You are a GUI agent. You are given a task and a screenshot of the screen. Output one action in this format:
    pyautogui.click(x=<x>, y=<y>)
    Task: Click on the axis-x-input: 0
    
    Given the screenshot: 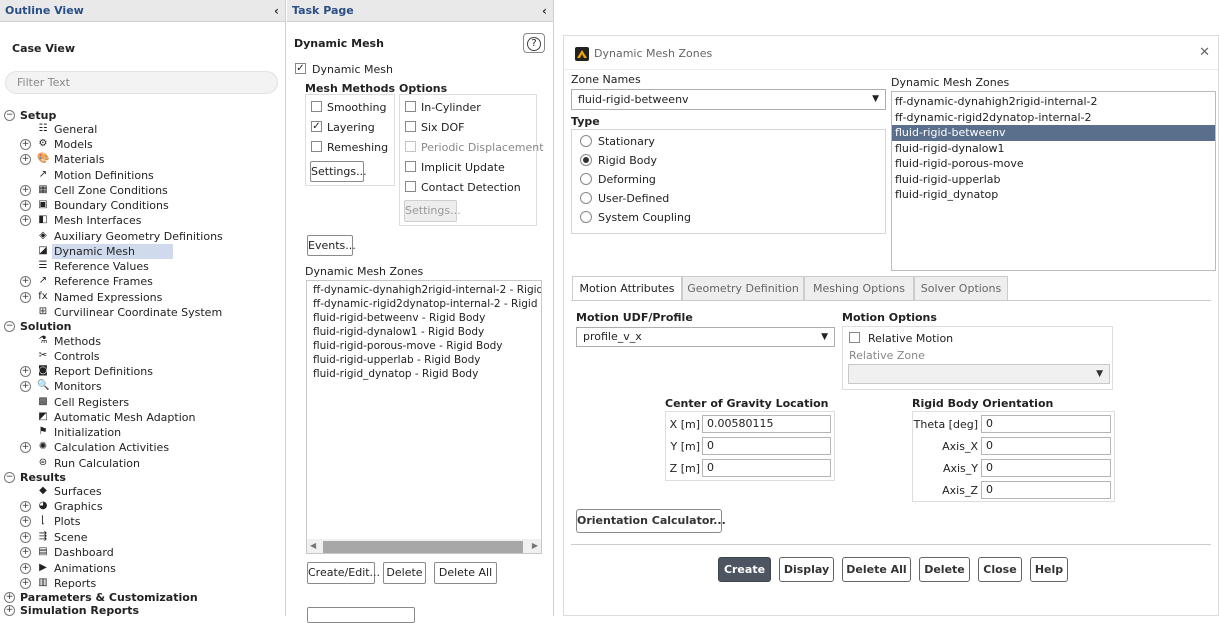 What is the action you would take?
    pyautogui.click(x=1046, y=446)
    